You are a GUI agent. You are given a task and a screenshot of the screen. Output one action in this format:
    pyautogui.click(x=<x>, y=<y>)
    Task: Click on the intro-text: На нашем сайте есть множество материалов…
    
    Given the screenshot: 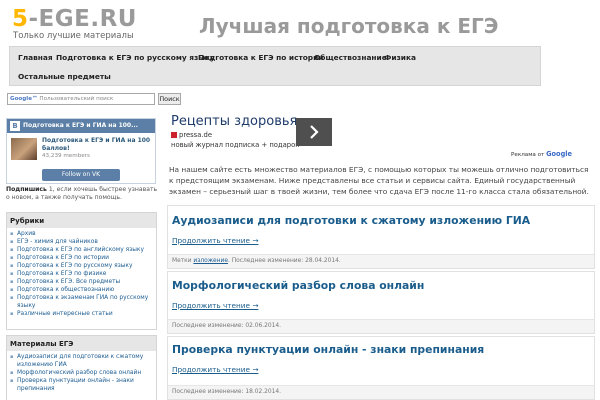 What is the action you would take?
    pyautogui.click(x=379, y=180)
    